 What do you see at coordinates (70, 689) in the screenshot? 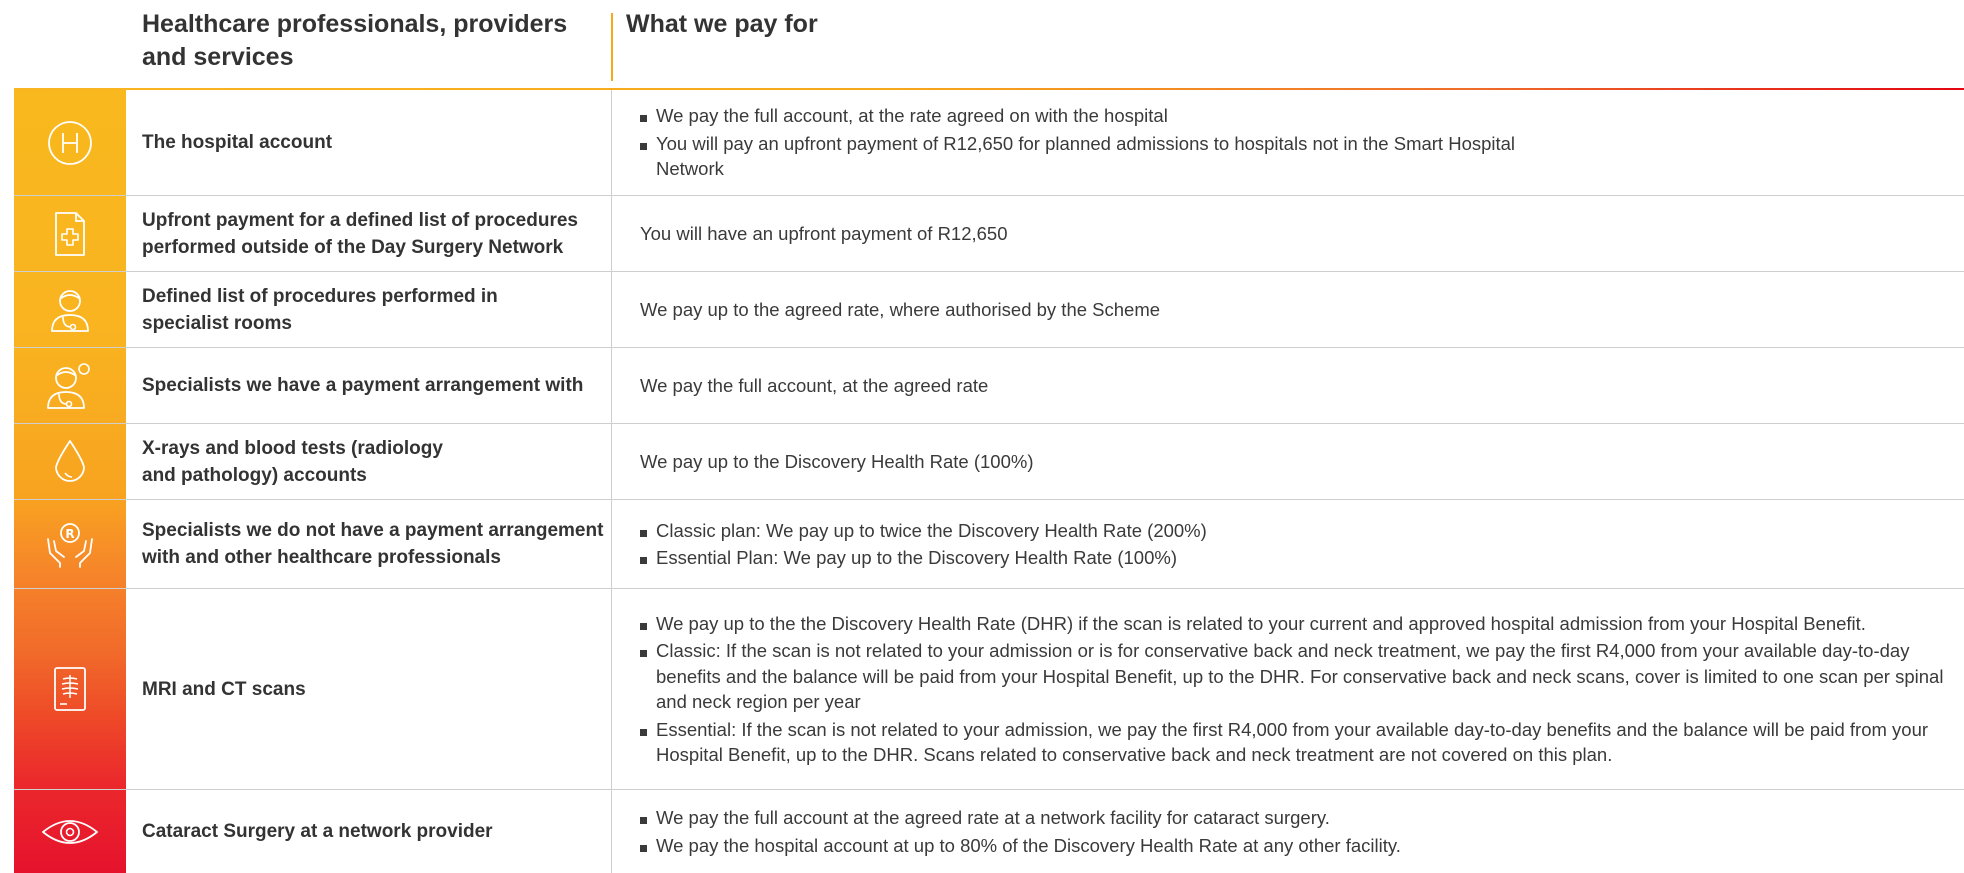
I see `xray-scan-icon` at bounding box center [70, 689].